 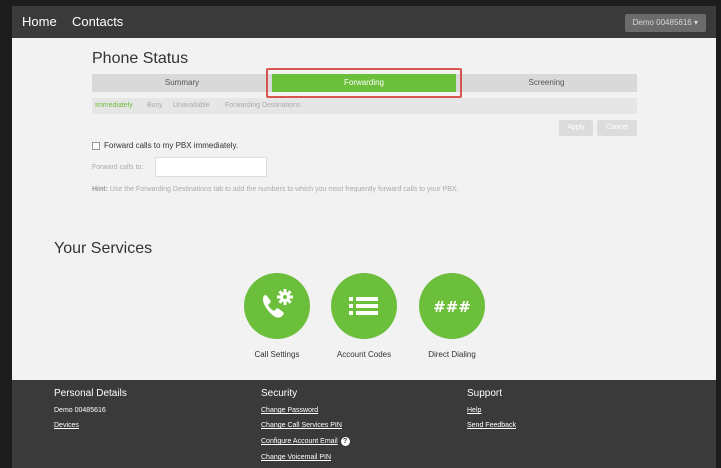 I want to click on call-settings-circle, so click(x=277, y=306).